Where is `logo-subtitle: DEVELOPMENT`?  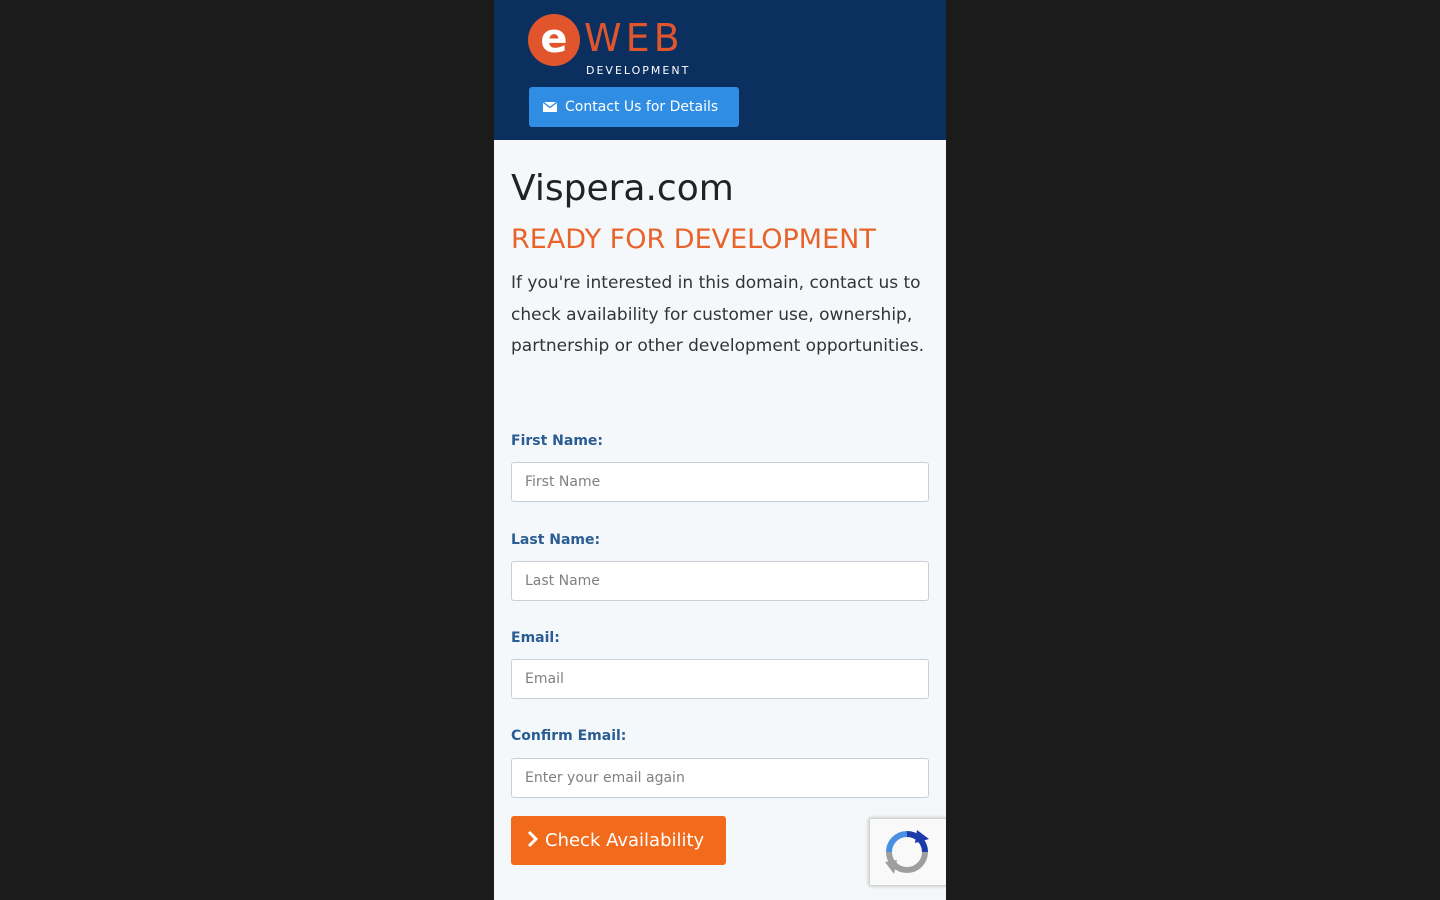
logo-subtitle: DEVELOPMENT is located at coordinates (638, 70).